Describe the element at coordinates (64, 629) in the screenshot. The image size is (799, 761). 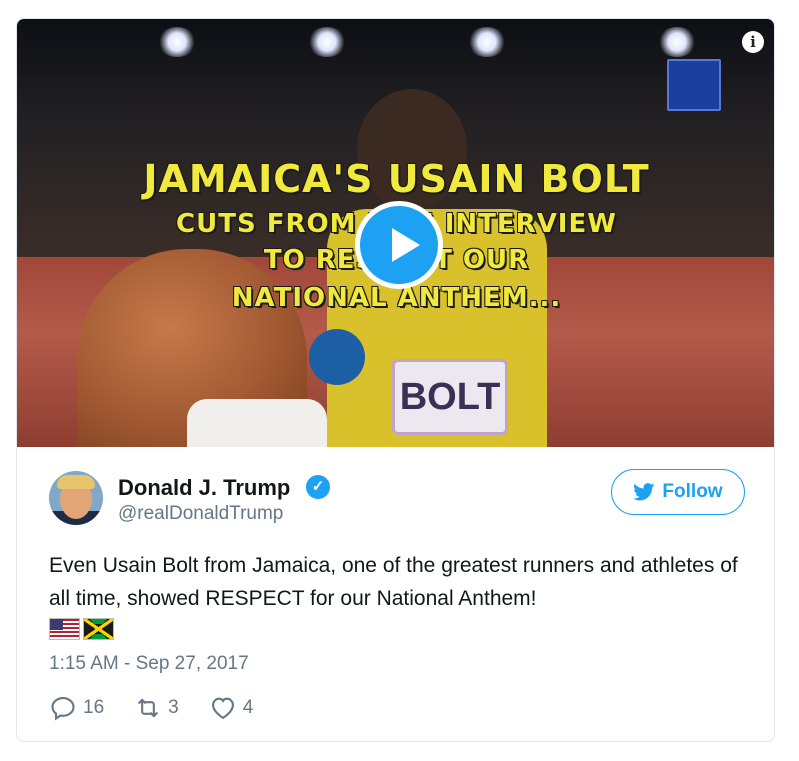
I see `flag-us-icon` at that location.